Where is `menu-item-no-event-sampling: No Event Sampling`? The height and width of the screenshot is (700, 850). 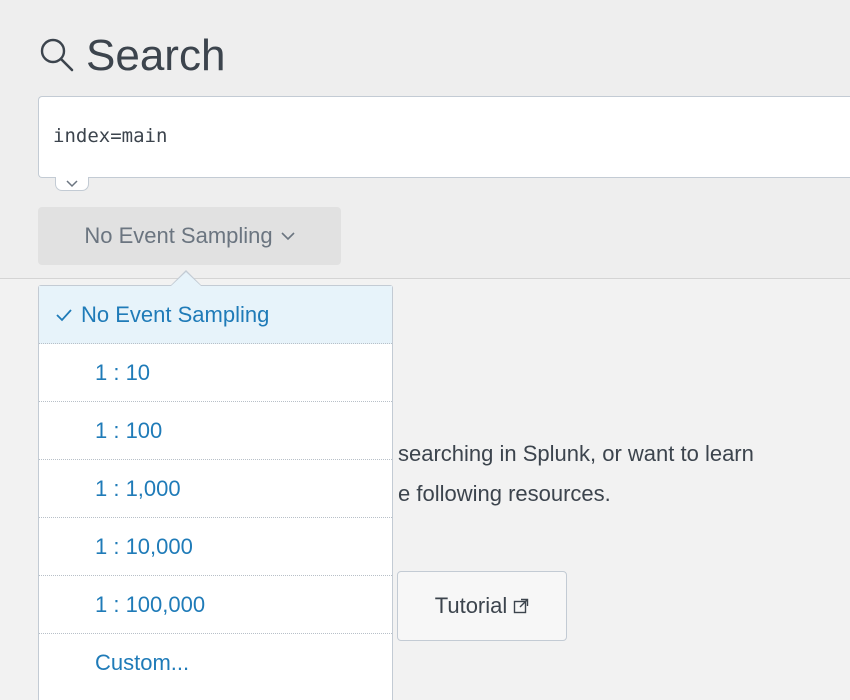 menu-item-no-event-sampling: No Event Sampling is located at coordinates (215, 315).